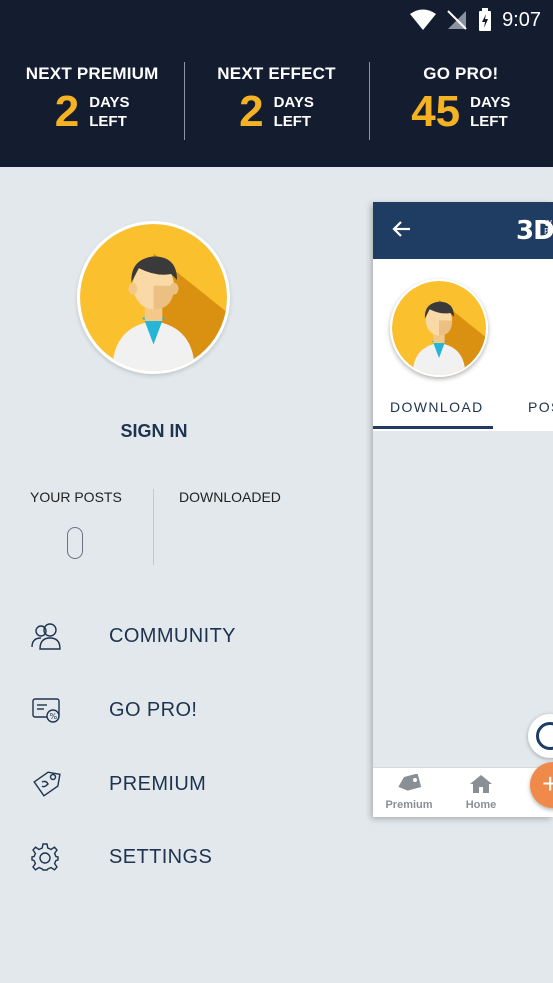 Image resolution: width=553 pixels, height=983 pixels. I want to click on battery-charging-icon, so click(485, 19).